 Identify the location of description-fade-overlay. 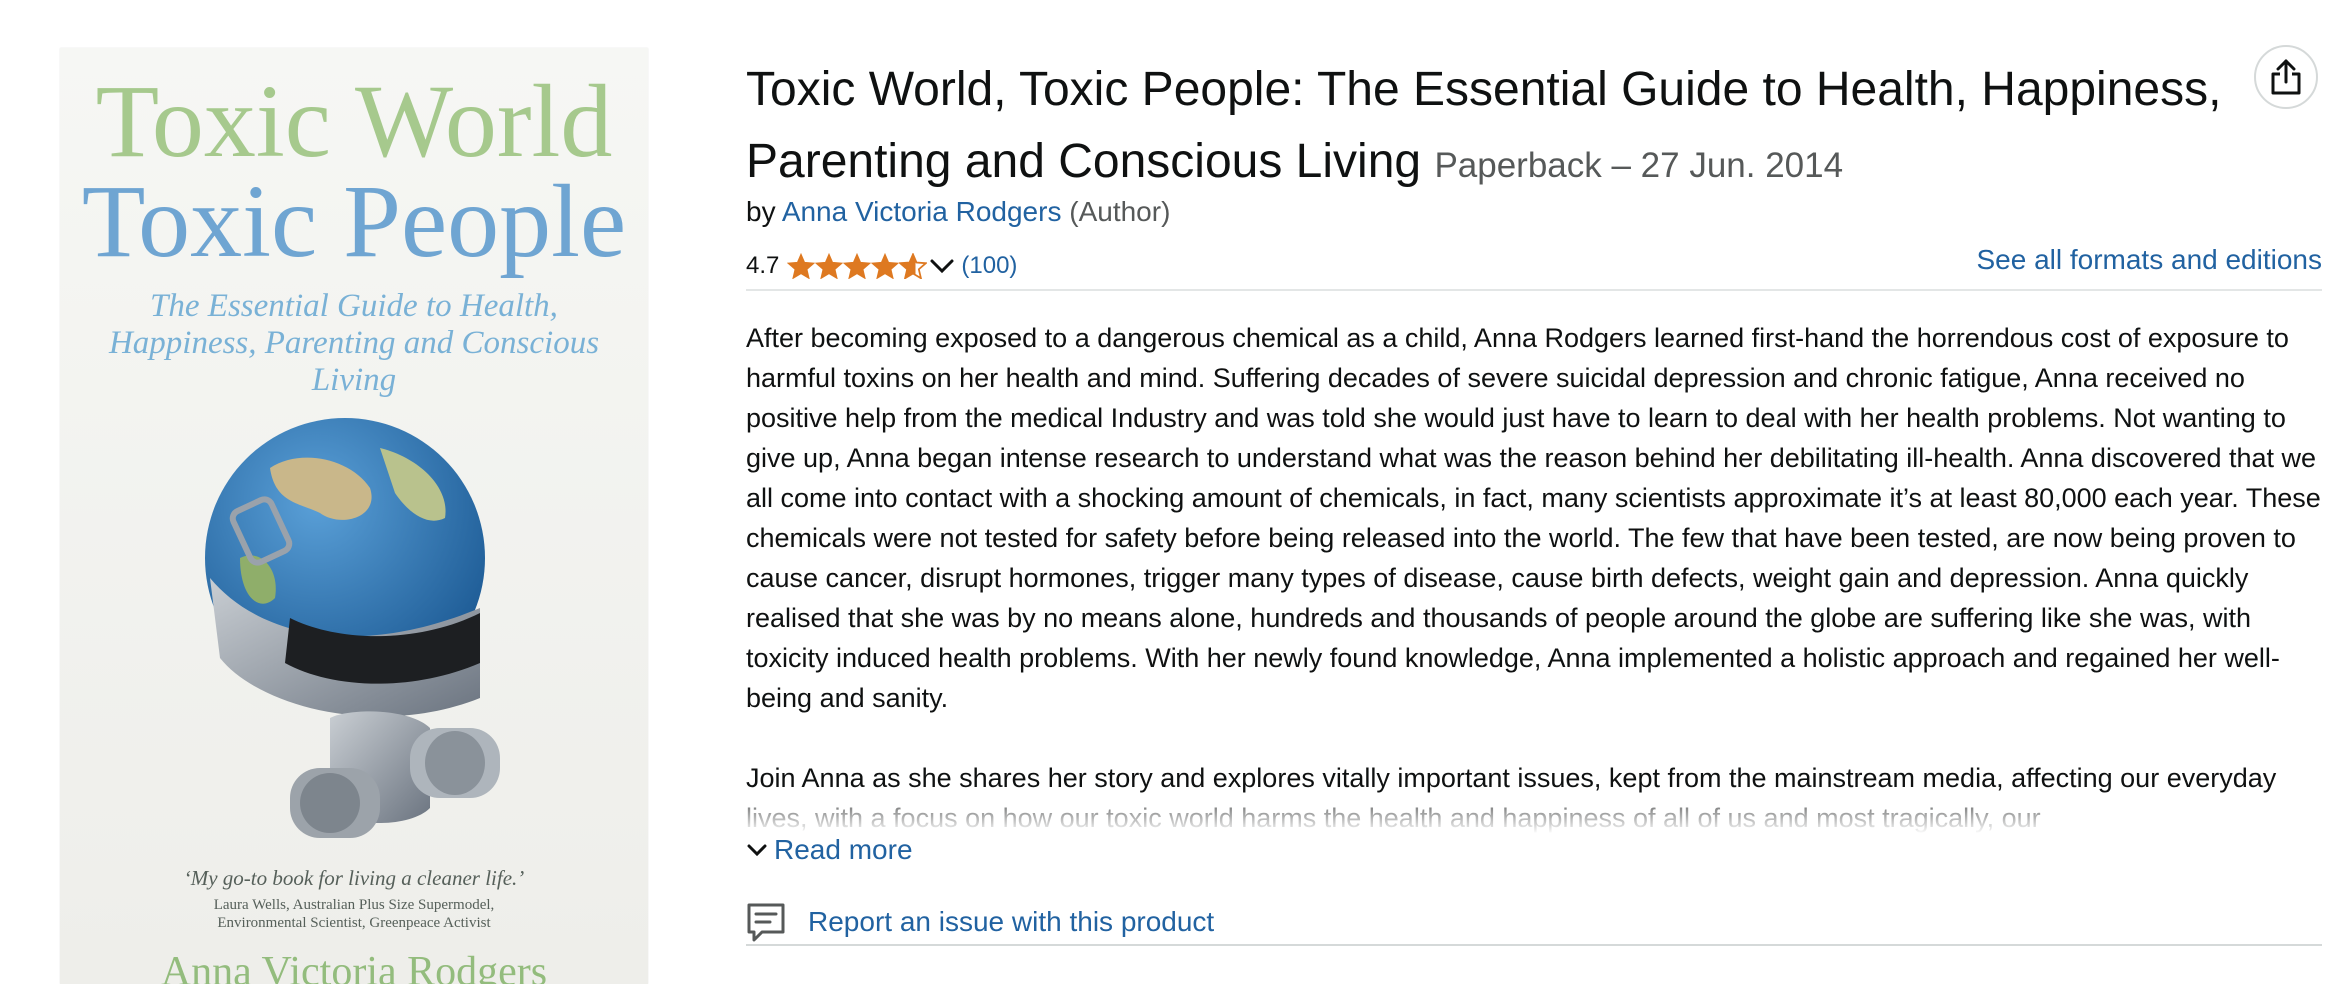
(1536, 817).